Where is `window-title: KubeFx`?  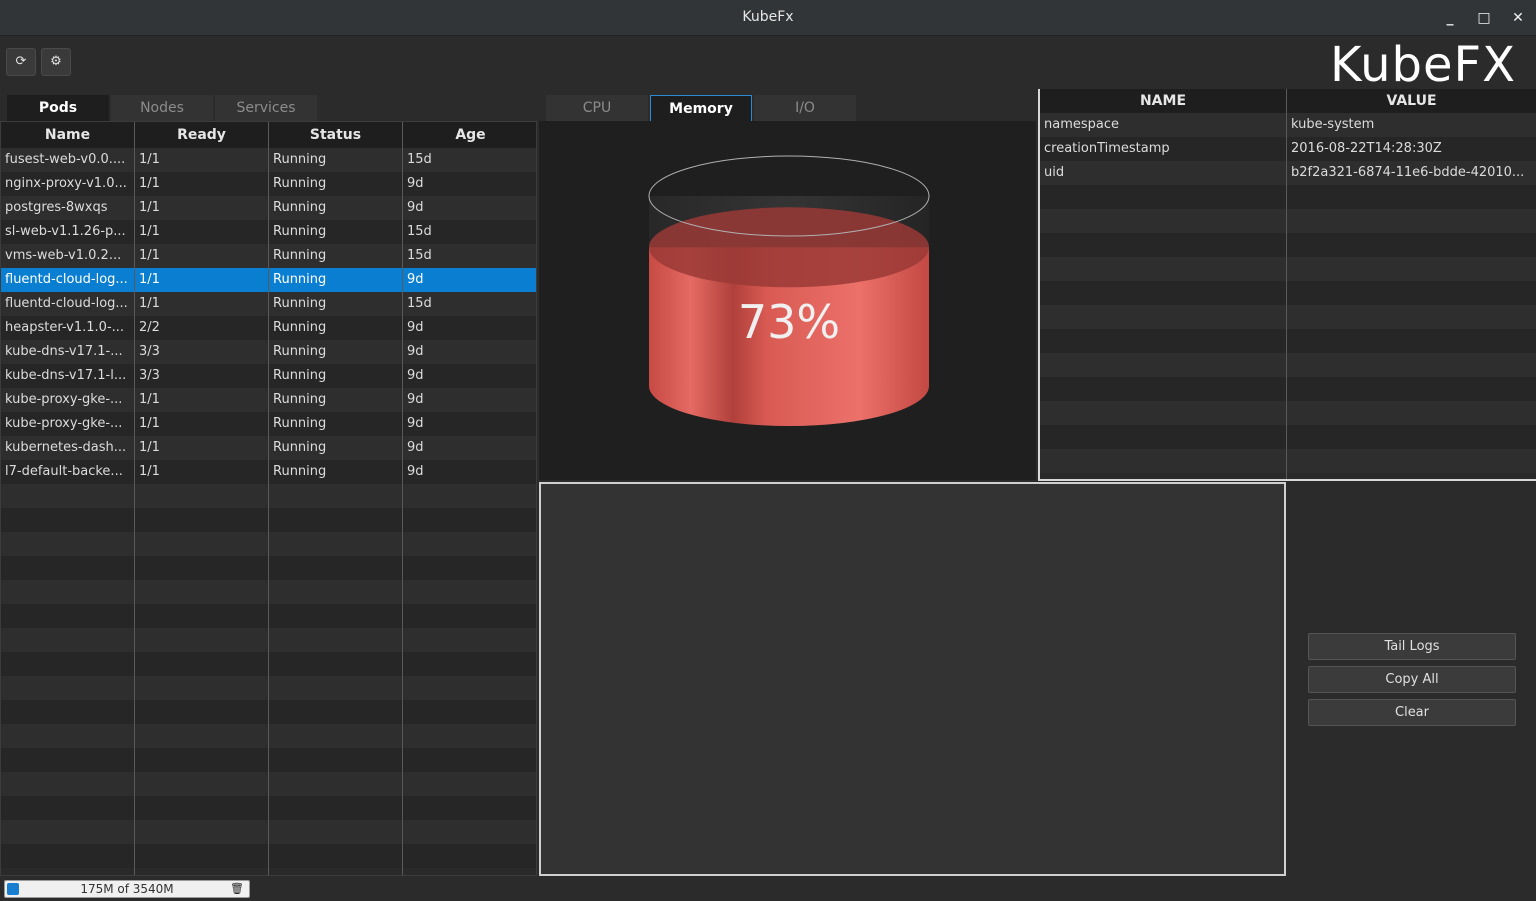
window-title: KubeFx is located at coordinates (768, 17).